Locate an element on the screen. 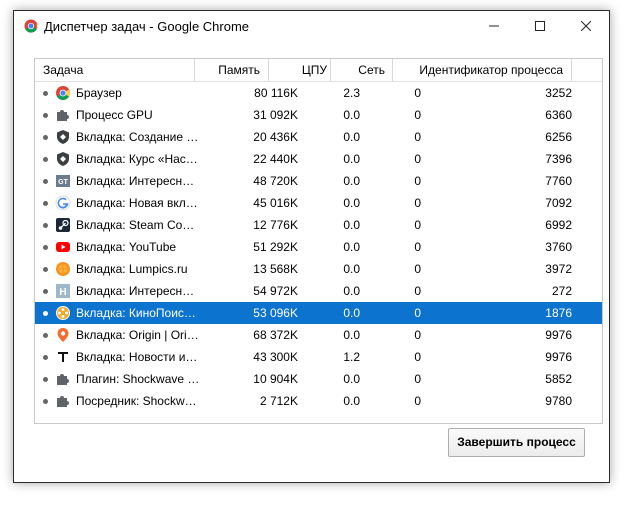  memory-value: 20 436K is located at coordinates (275, 137).